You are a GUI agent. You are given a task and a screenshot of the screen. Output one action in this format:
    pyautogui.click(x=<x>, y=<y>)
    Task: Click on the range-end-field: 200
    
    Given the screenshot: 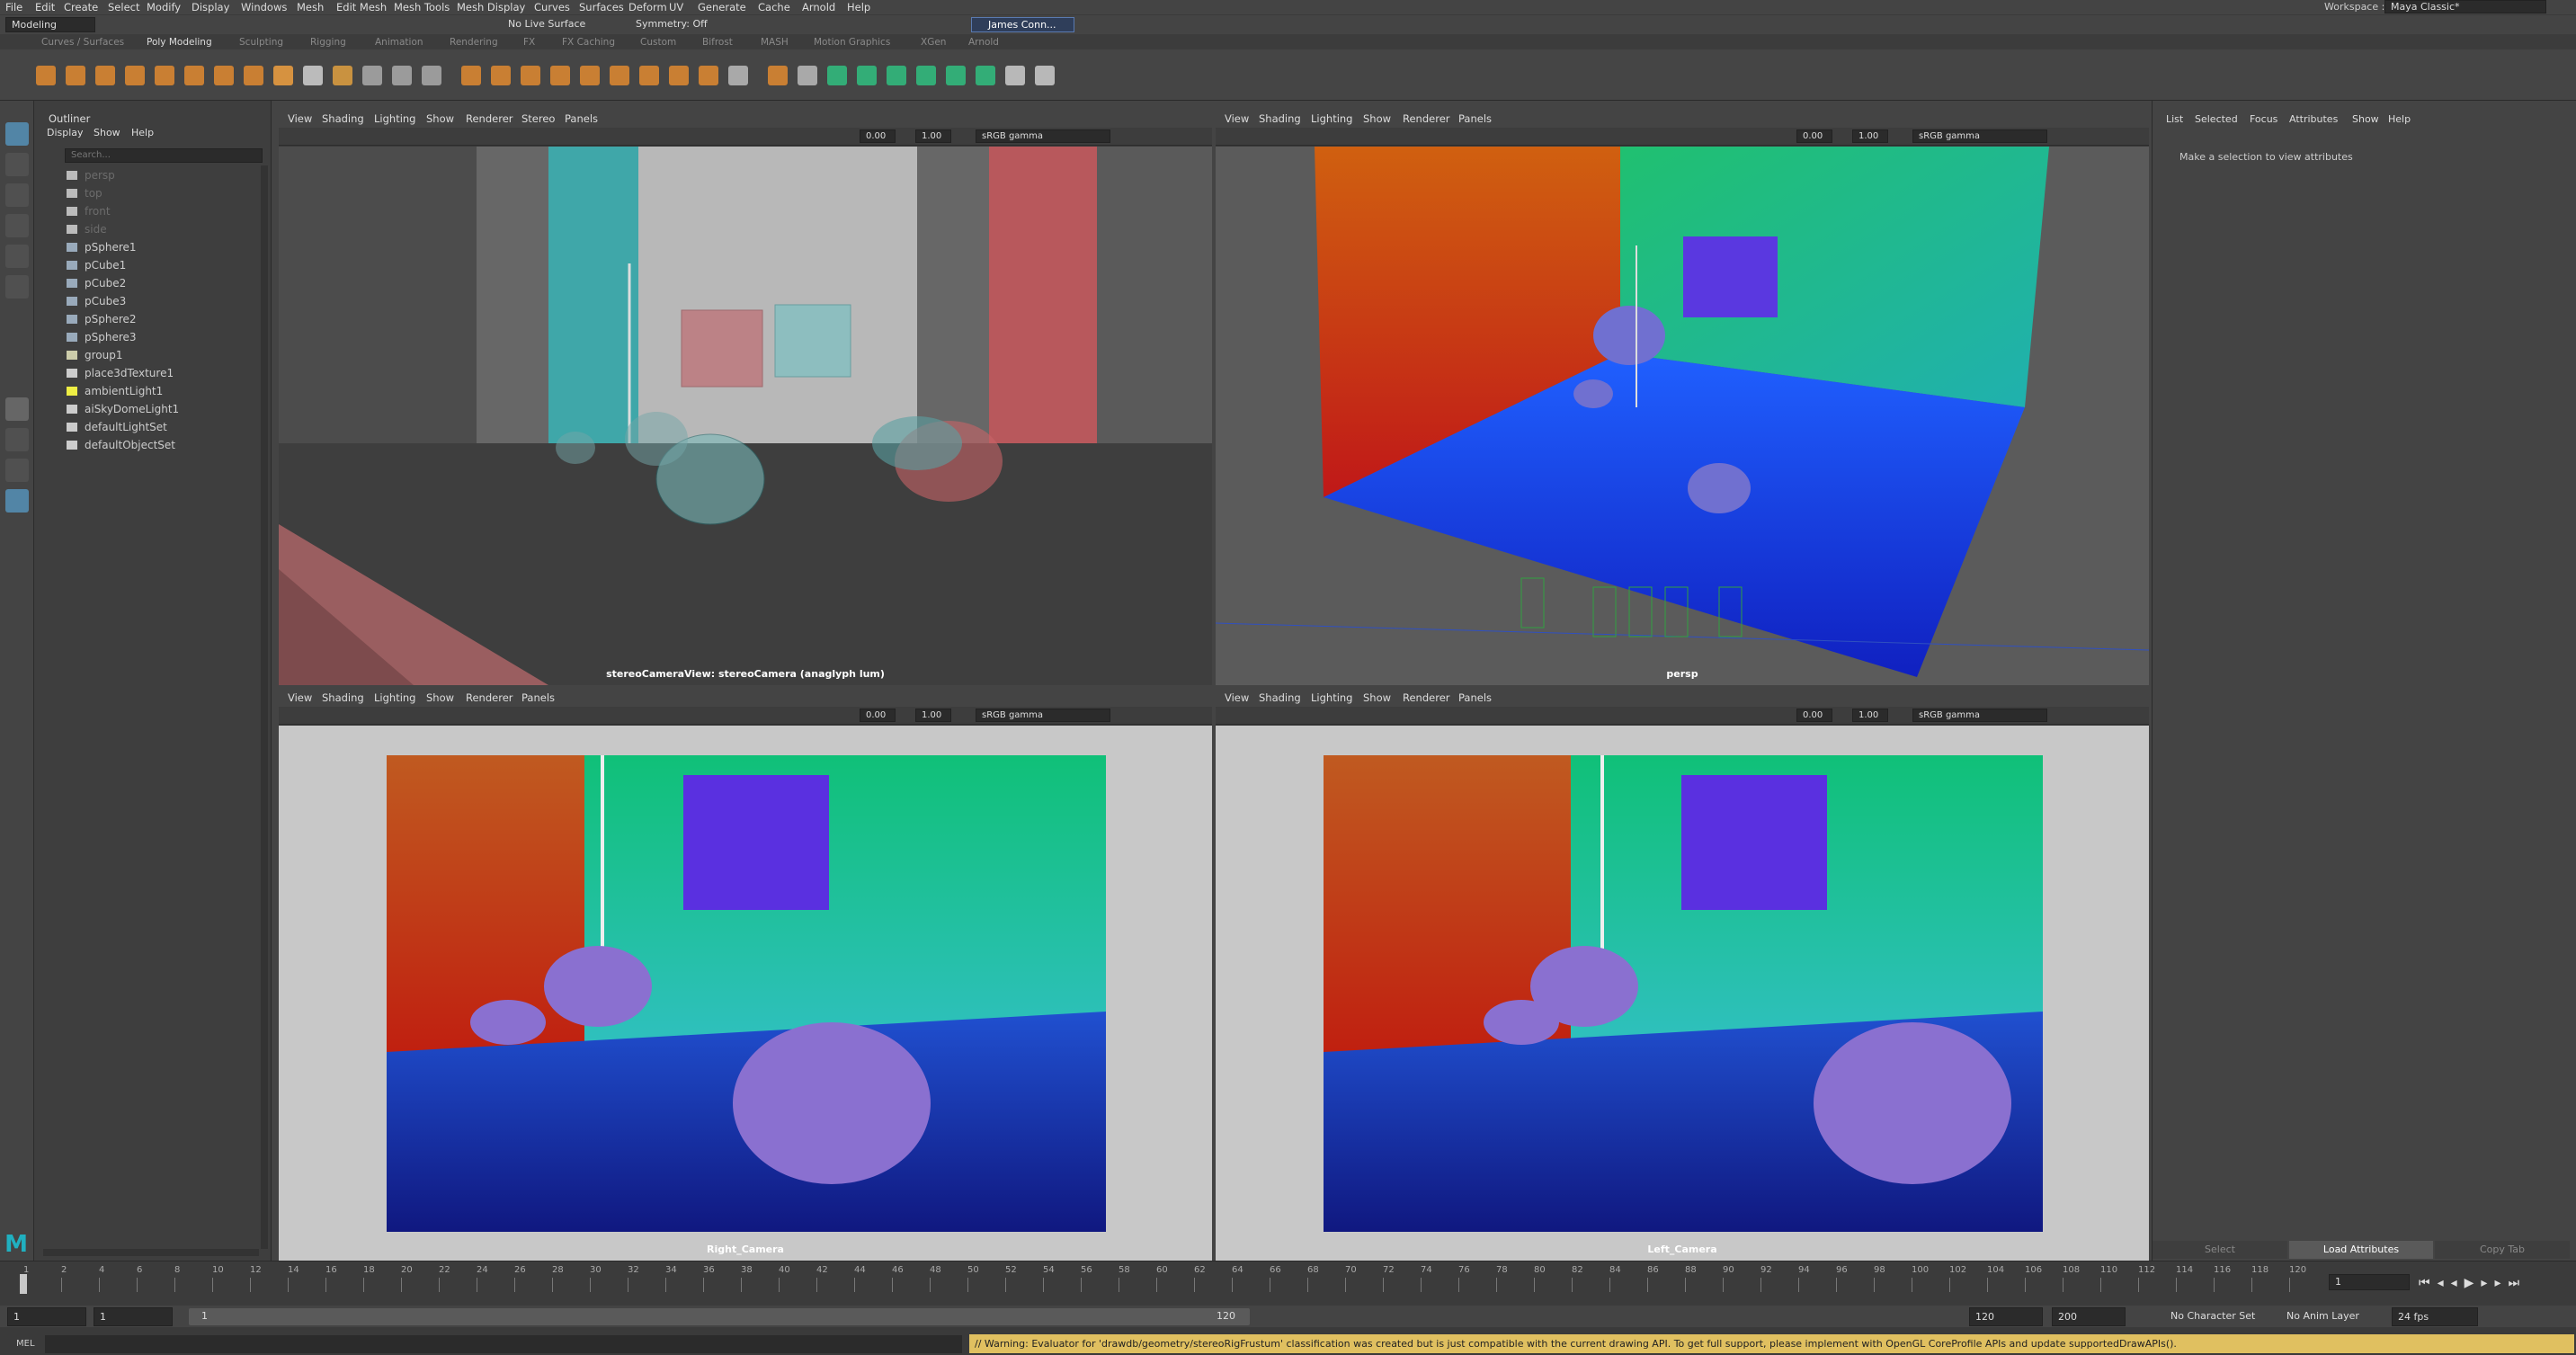 What is the action you would take?
    pyautogui.click(x=2089, y=1316)
    